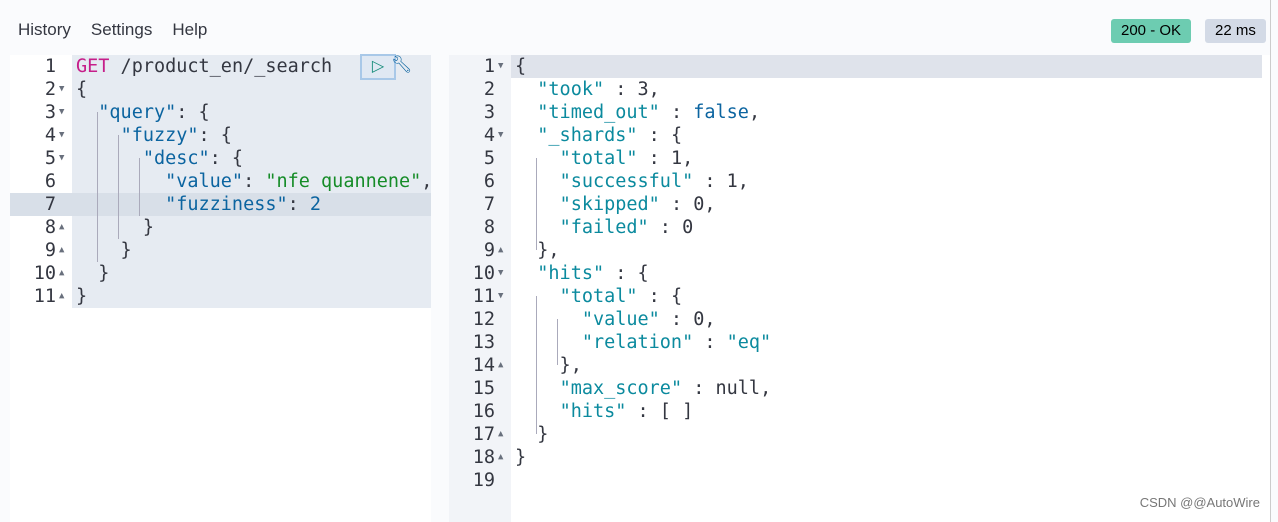 The height and width of the screenshot is (522, 1278). I want to click on code-token: "took", so click(571, 89).